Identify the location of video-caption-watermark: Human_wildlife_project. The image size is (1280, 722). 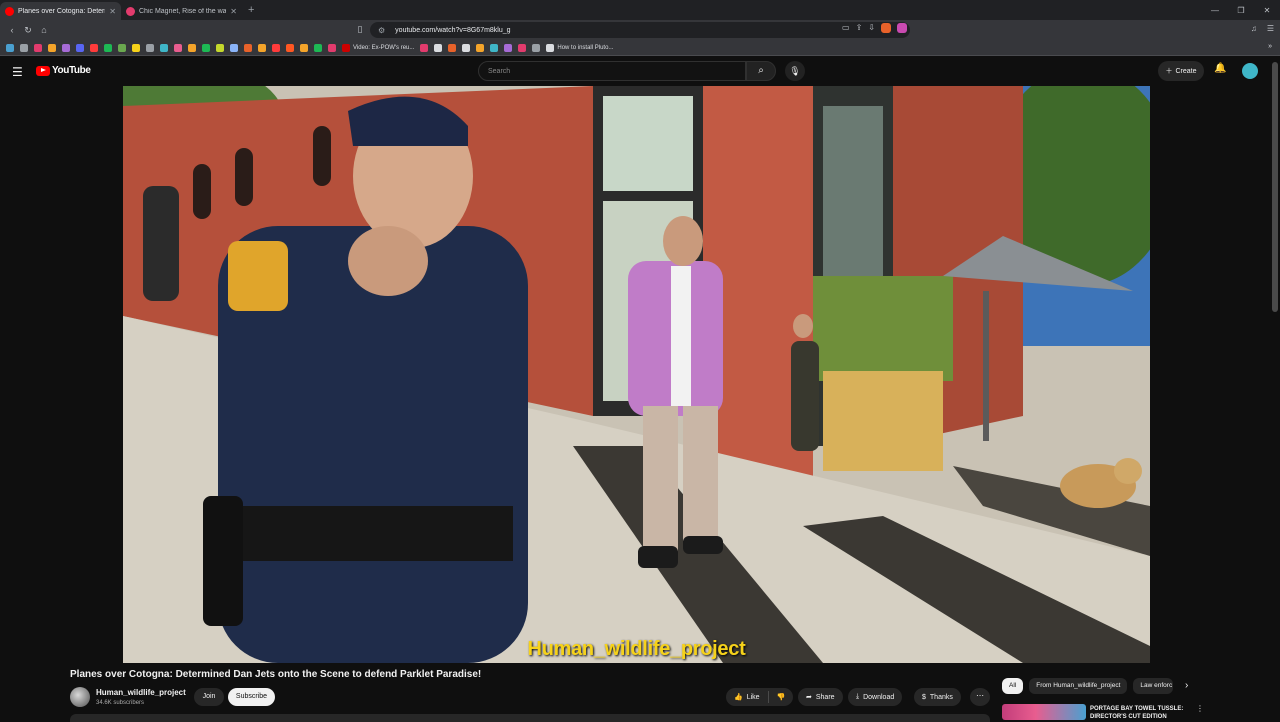
(636, 649).